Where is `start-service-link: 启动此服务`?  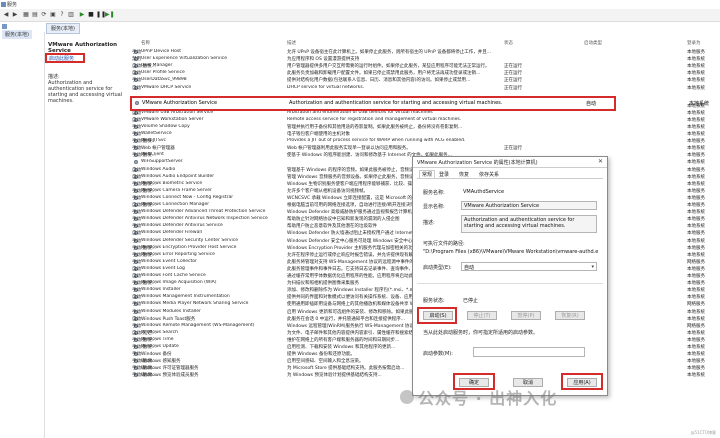
start-service-link: 启动此服务 is located at coordinates (61, 58).